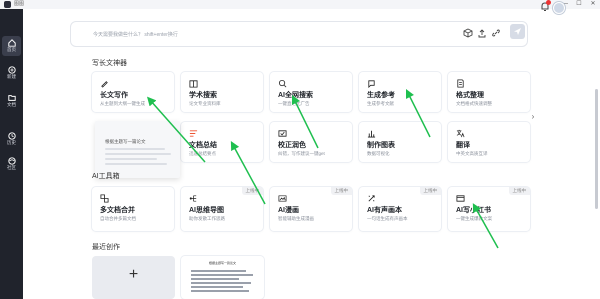  What do you see at coordinates (489, 209) in the screenshot?
I see `card-xiaohongshu: 上线中 AI写小红书 一键生成爆款文案` at bounding box center [489, 209].